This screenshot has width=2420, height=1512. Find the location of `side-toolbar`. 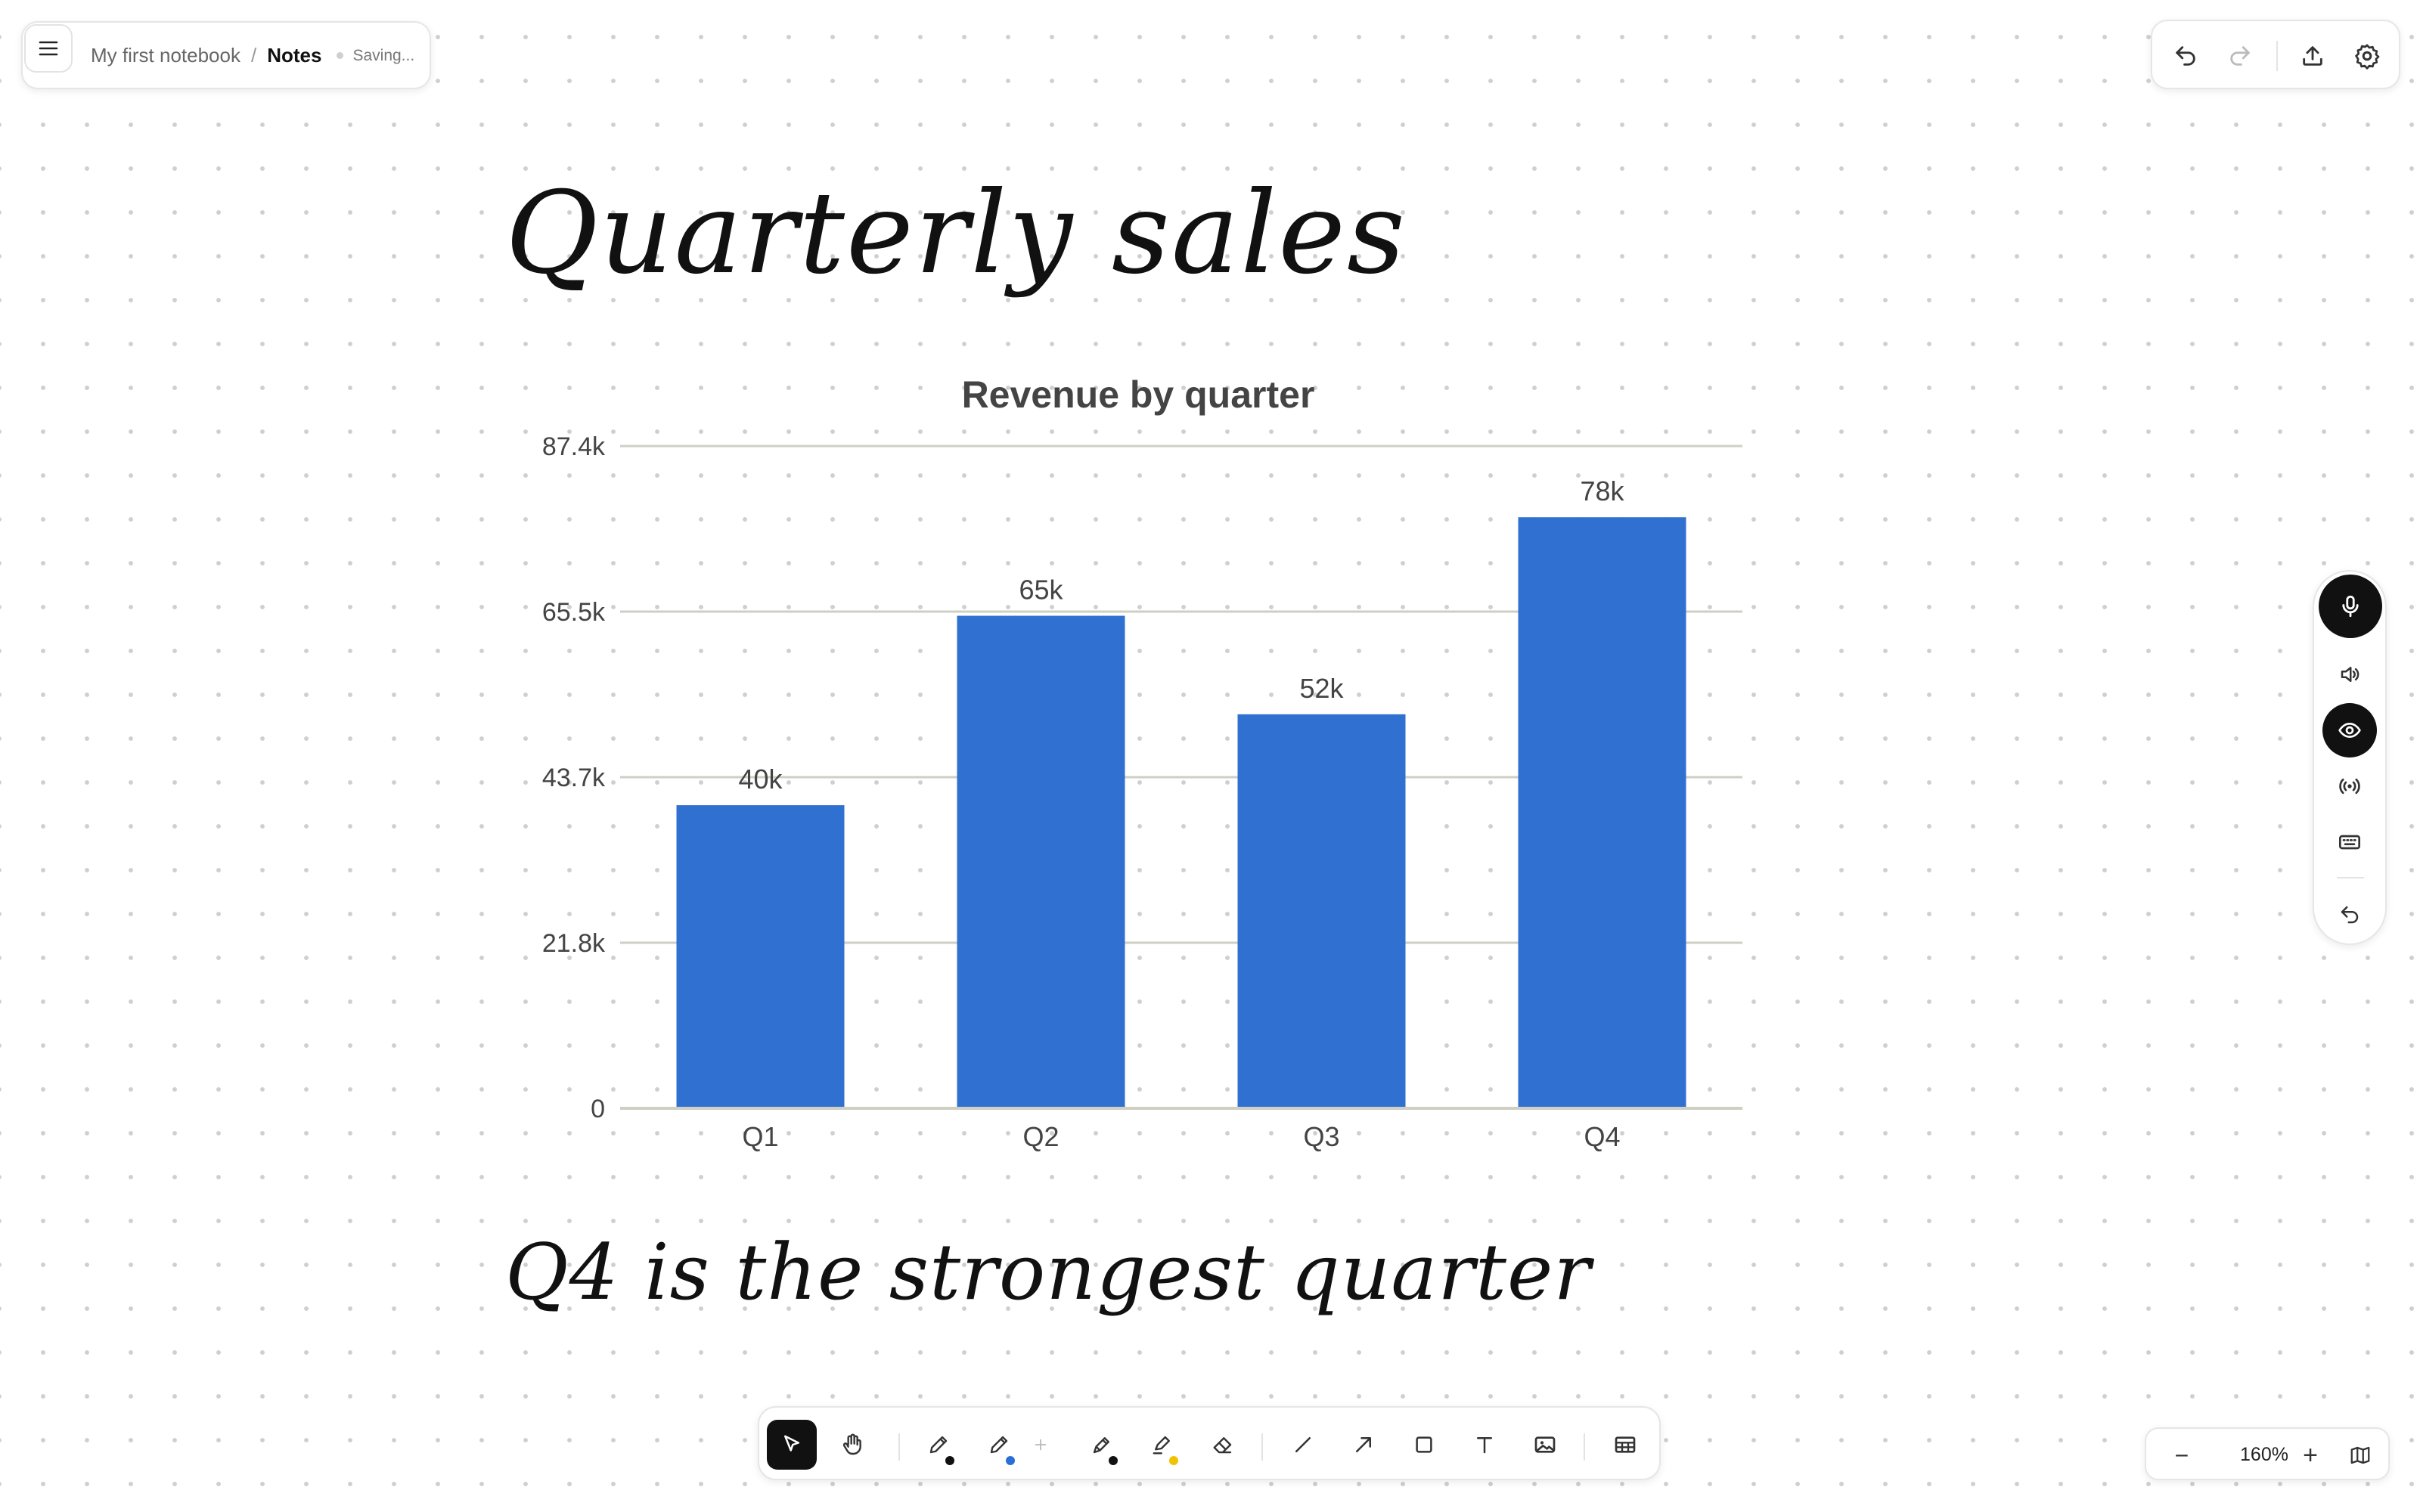

side-toolbar is located at coordinates (2350, 757).